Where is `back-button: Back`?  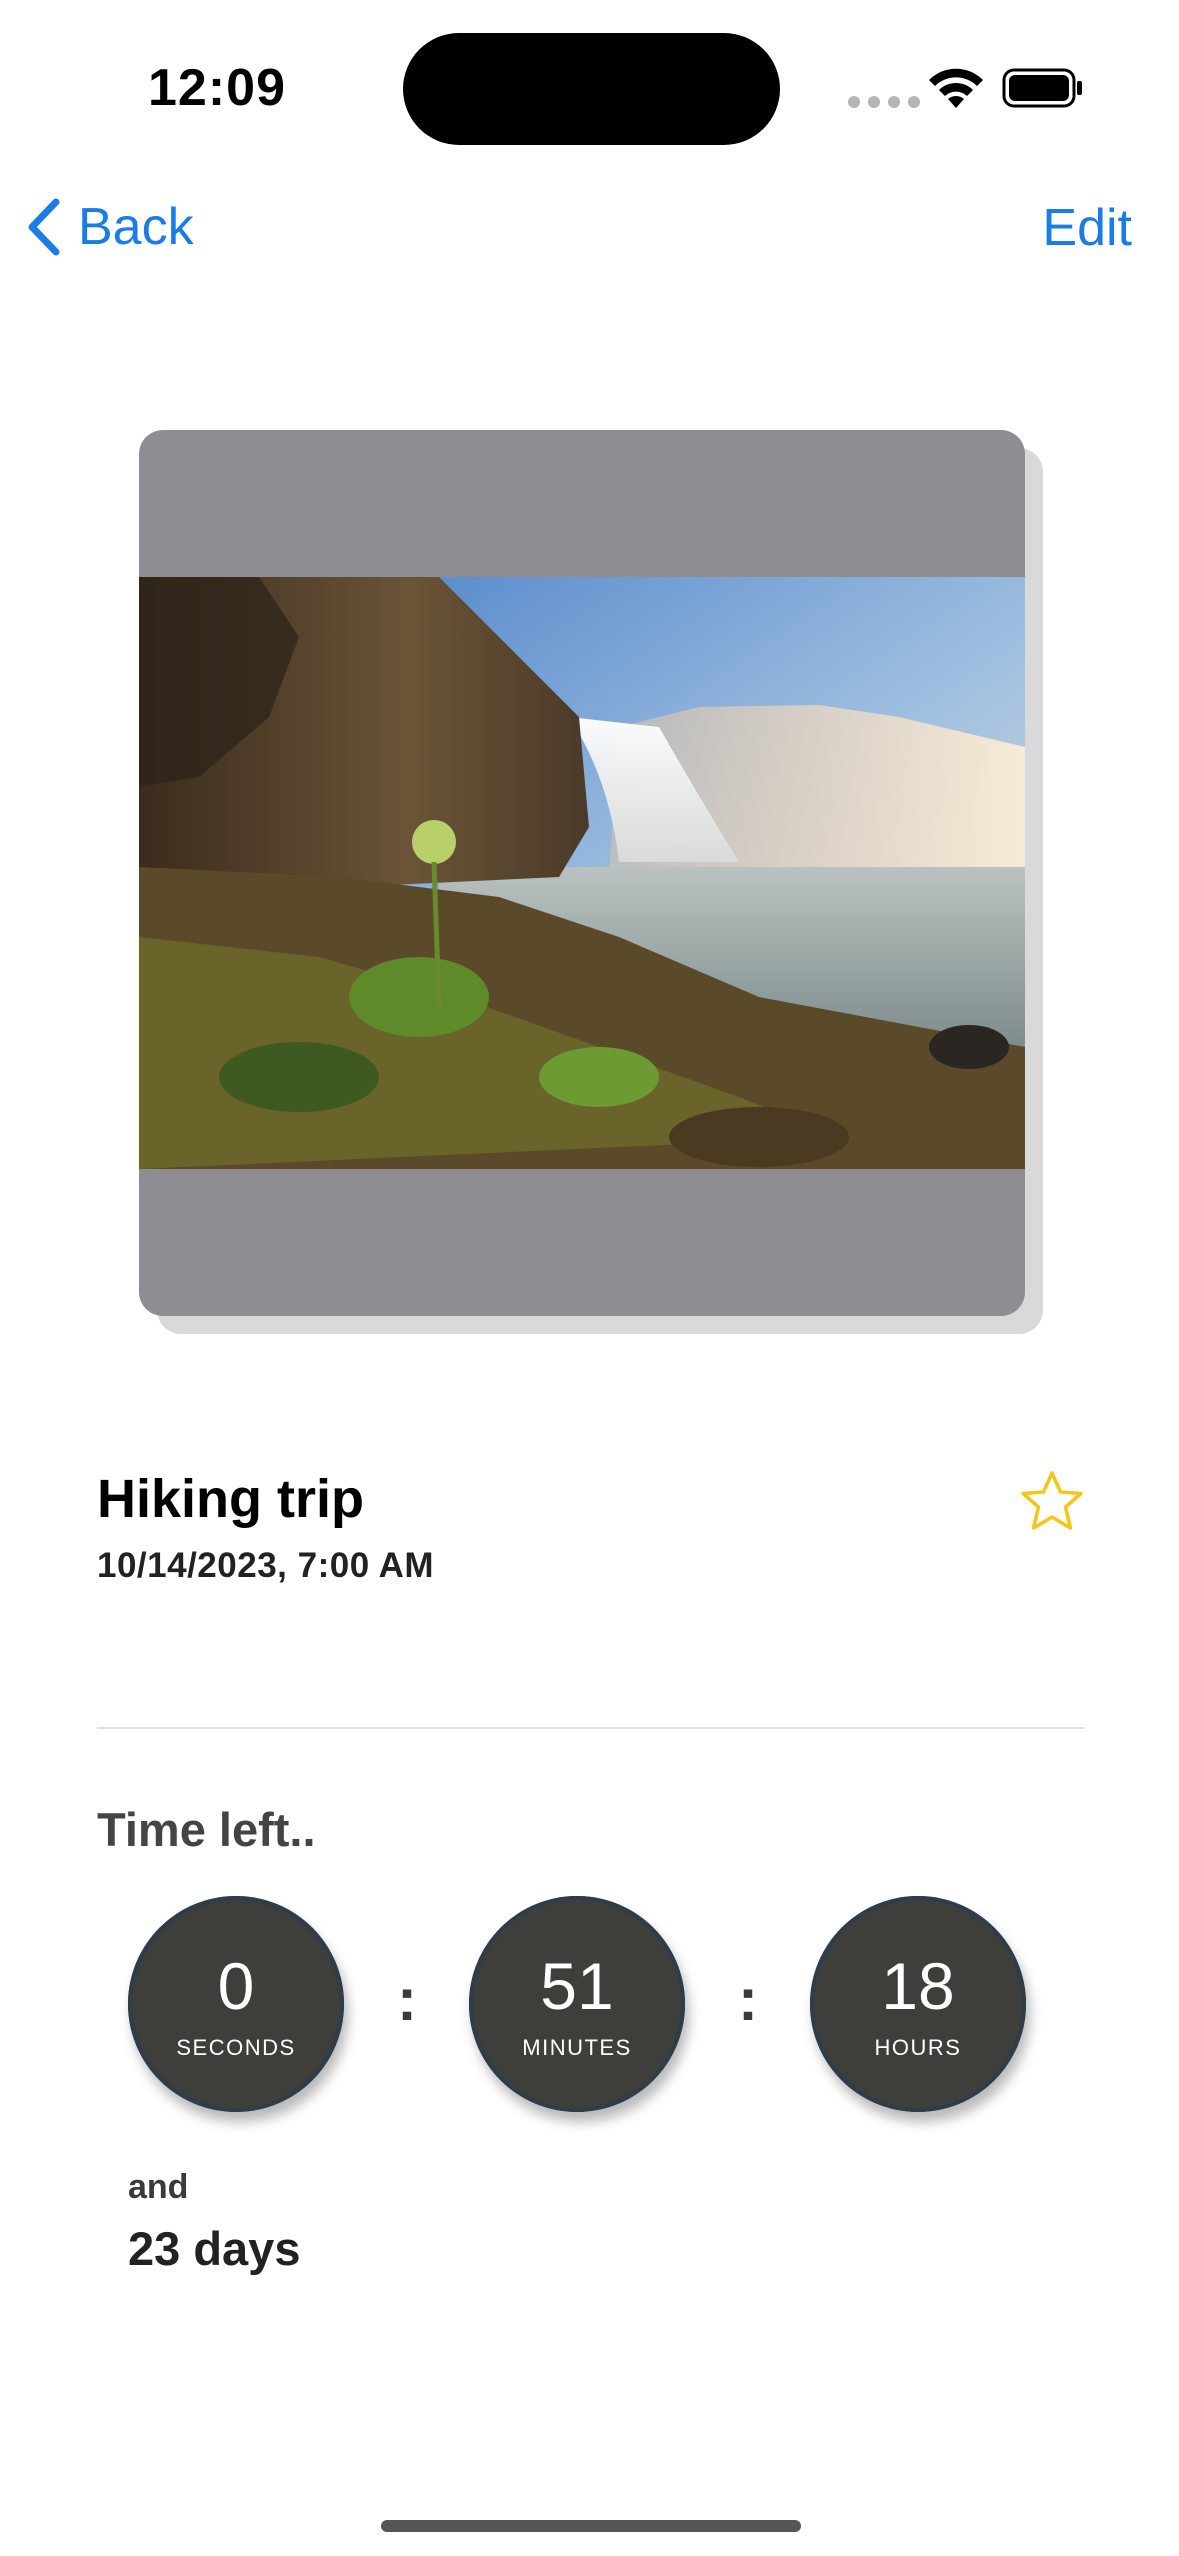
back-button: Back is located at coordinates (109, 227).